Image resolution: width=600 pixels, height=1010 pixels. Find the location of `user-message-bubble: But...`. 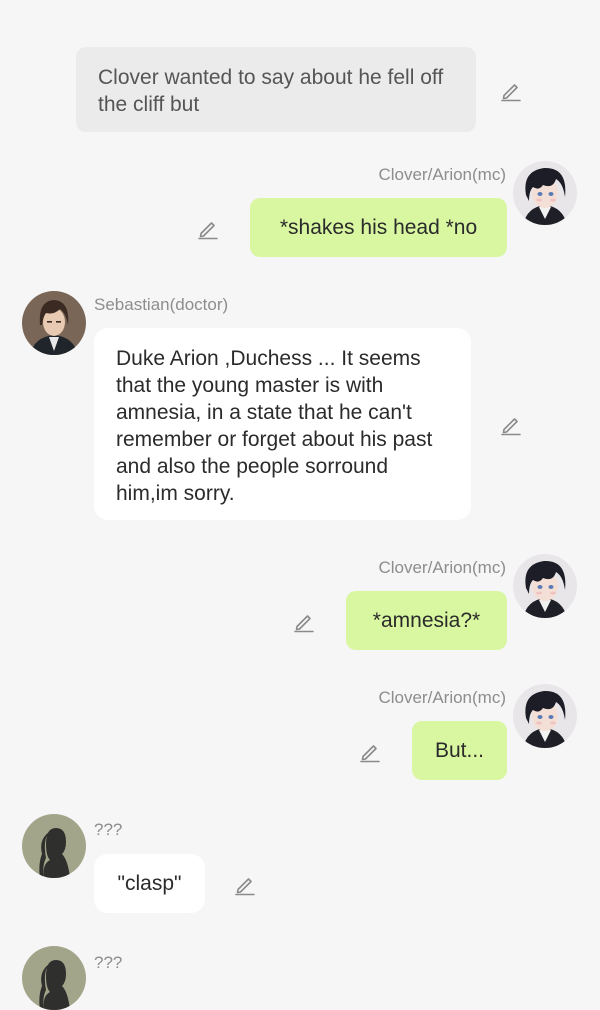

user-message-bubble: But... is located at coordinates (459, 750).